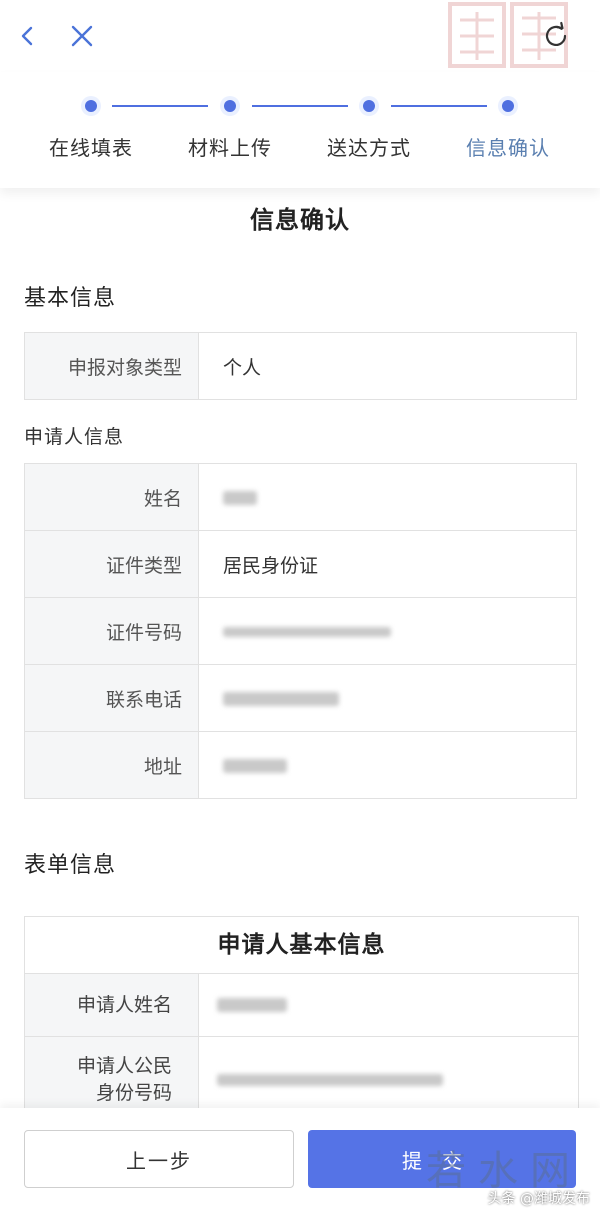 The width and height of the screenshot is (600, 1213). What do you see at coordinates (538, 1199) in the screenshot?
I see `watermark-credit: 头条 @潍城发布` at bounding box center [538, 1199].